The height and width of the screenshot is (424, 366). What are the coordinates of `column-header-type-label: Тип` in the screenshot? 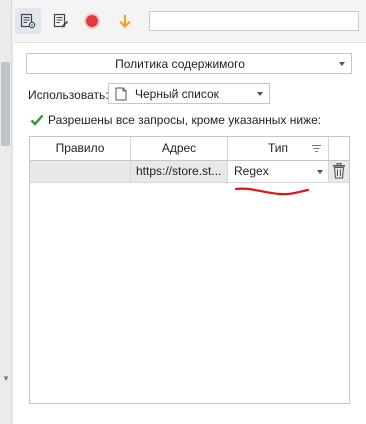 It's located at (277, 148).